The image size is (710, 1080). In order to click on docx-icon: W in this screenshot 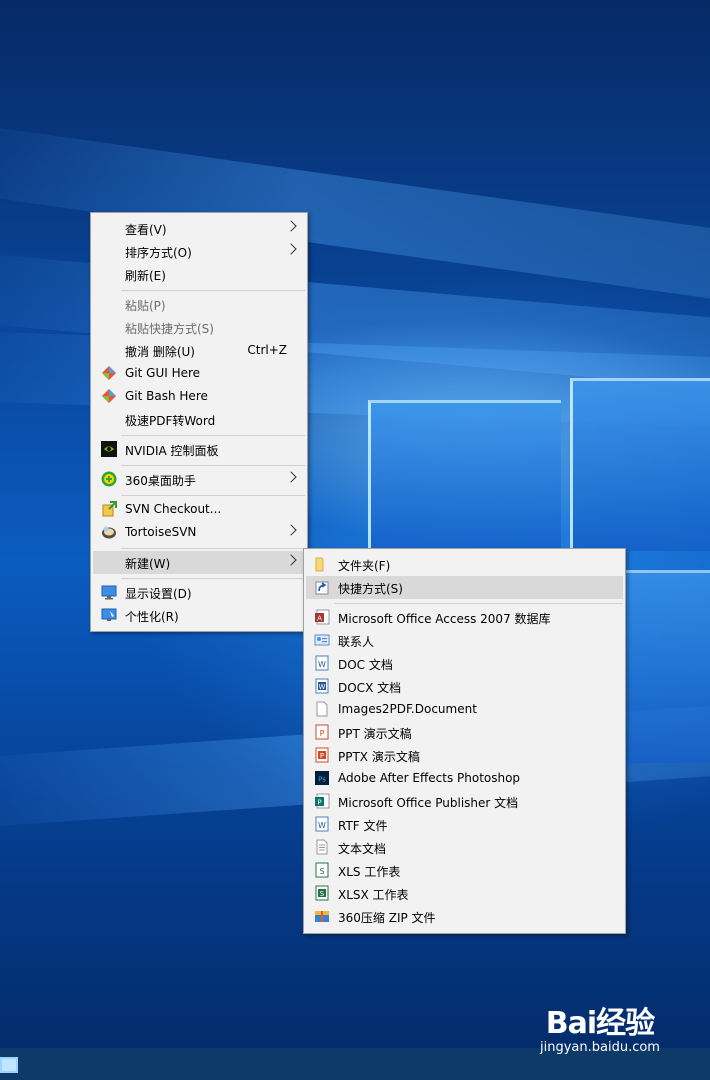, I will do `click(322, 686)`.